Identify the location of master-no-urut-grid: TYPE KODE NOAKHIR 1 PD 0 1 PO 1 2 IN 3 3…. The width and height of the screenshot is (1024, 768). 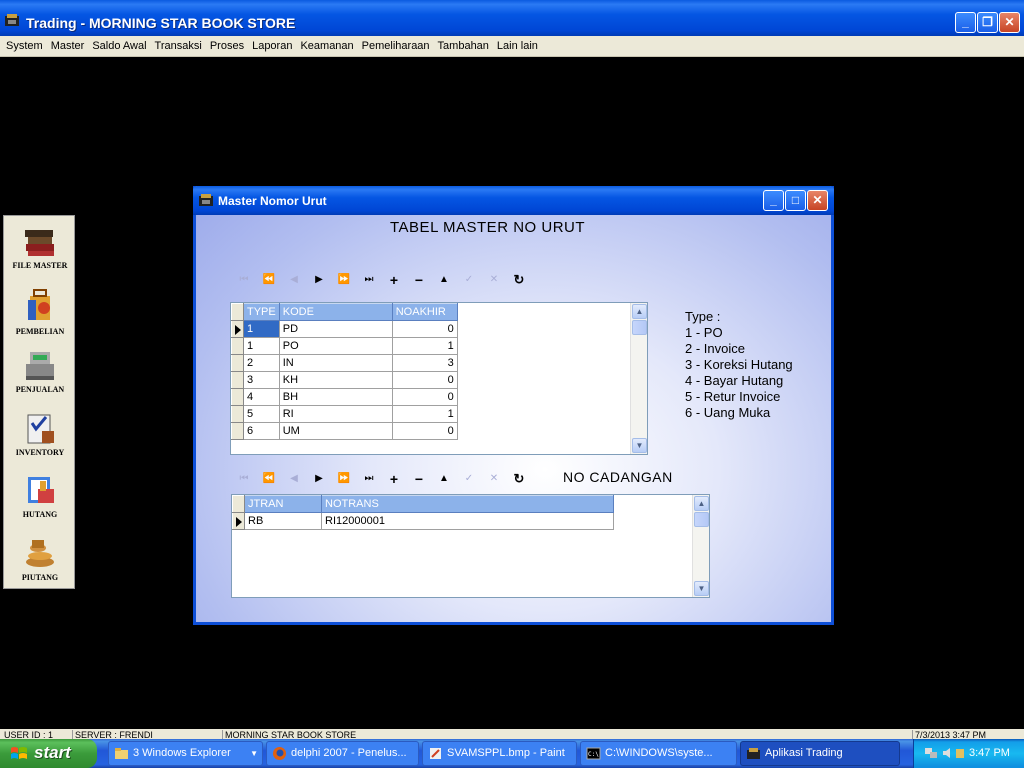
(439, 378).